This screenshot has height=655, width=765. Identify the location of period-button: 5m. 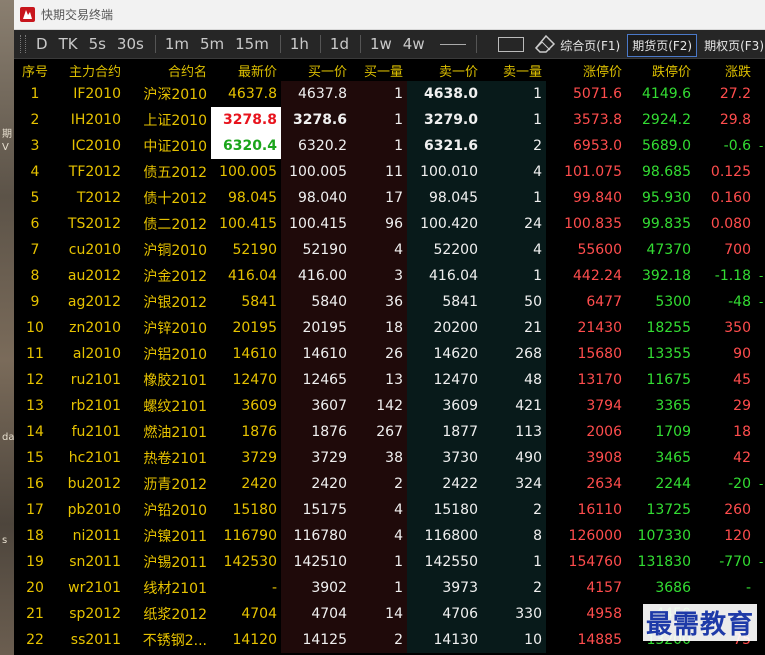
(212, 44).